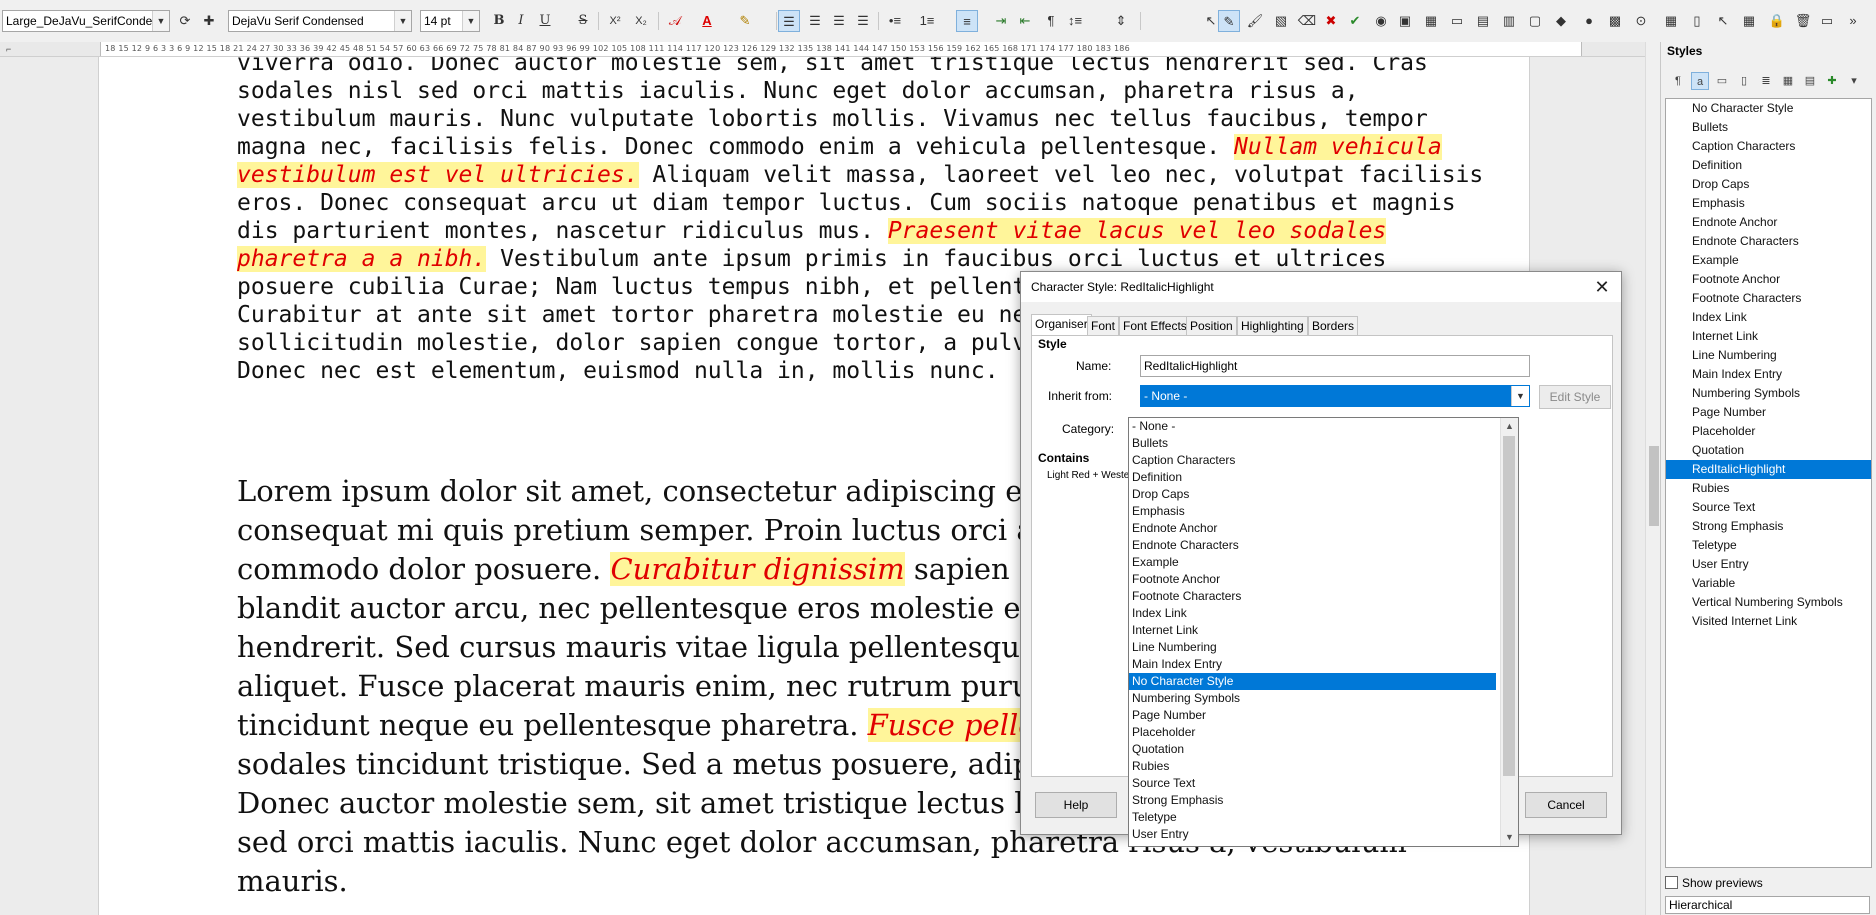  Describe the element at coordinates (1229, 21) in the screenshot. I see `edit-mode-icon: ✎` at that location.